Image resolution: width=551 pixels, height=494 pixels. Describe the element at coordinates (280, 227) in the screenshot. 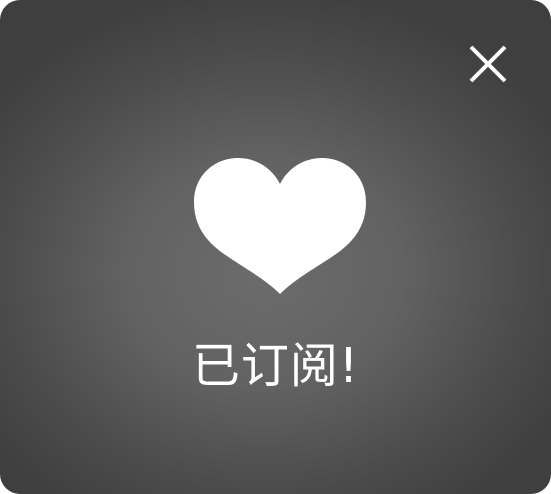

I see `heart-icon` at that location.